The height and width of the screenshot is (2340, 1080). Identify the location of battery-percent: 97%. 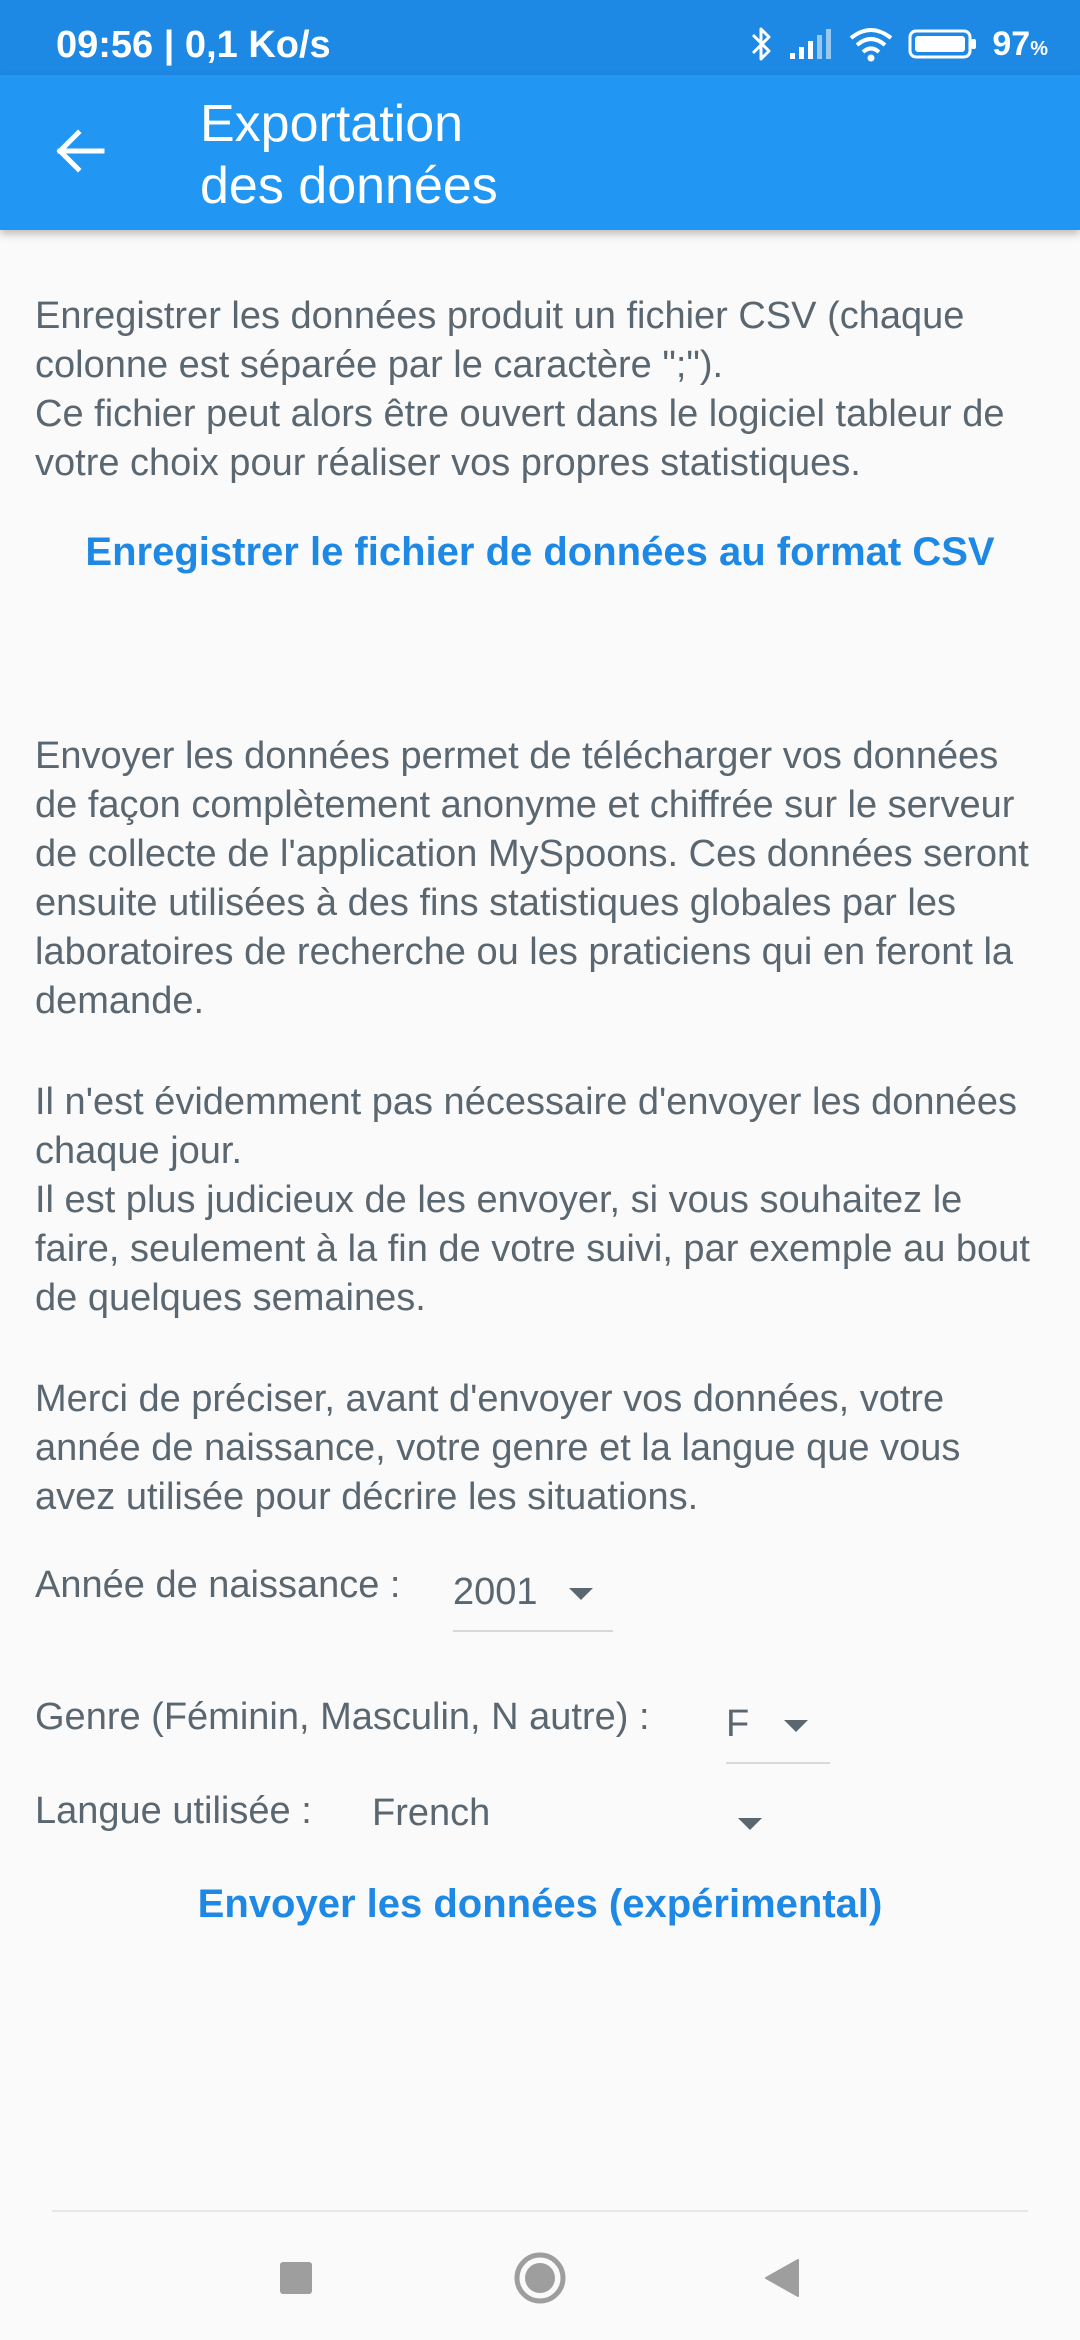
(1020, 43).